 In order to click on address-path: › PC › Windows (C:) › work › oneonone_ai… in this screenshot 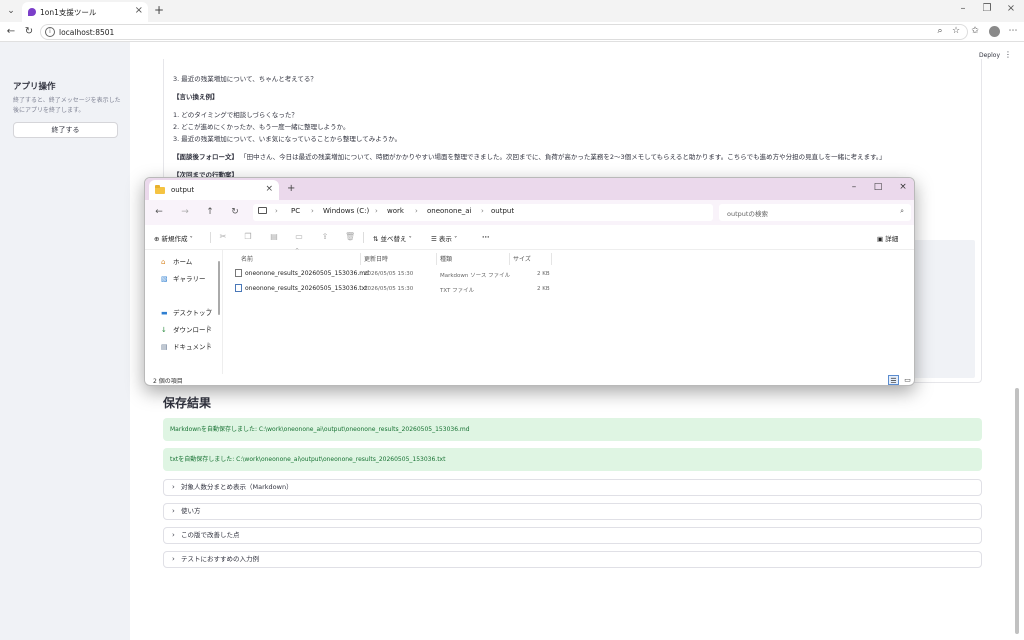, I will do `click(483, 212)`.